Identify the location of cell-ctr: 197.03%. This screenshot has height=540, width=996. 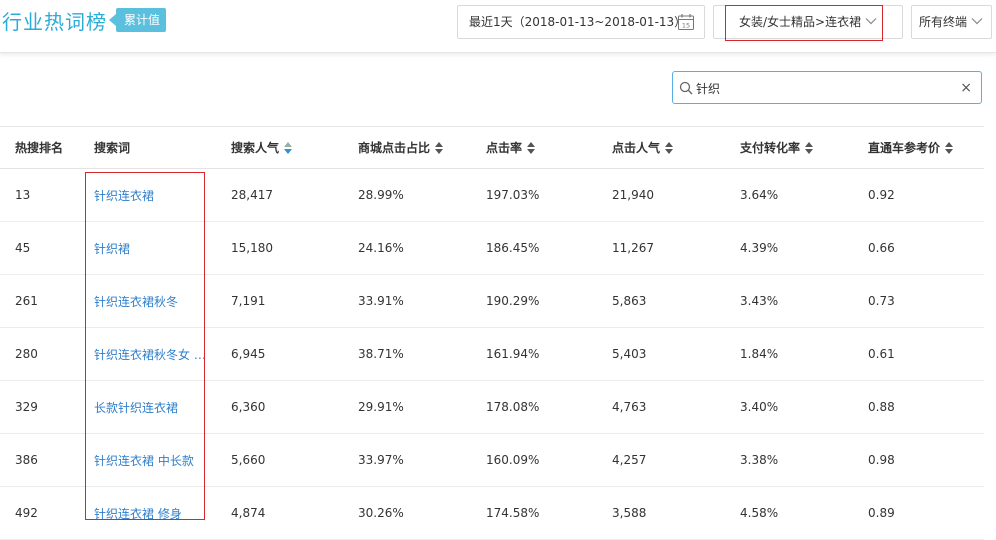
(513, 195).